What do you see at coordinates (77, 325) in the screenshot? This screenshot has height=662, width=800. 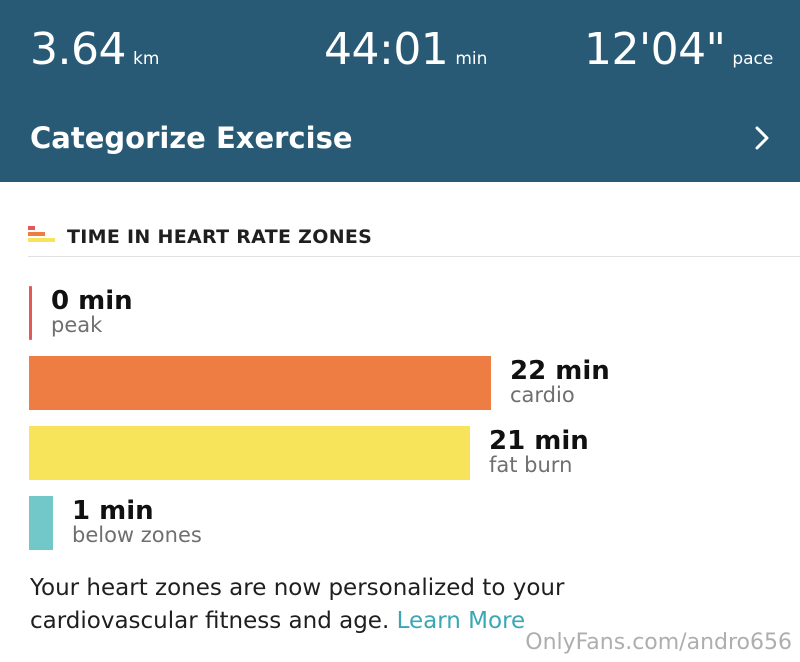 I see `zone-label-peak: peak` at bounding box center [77, 325].